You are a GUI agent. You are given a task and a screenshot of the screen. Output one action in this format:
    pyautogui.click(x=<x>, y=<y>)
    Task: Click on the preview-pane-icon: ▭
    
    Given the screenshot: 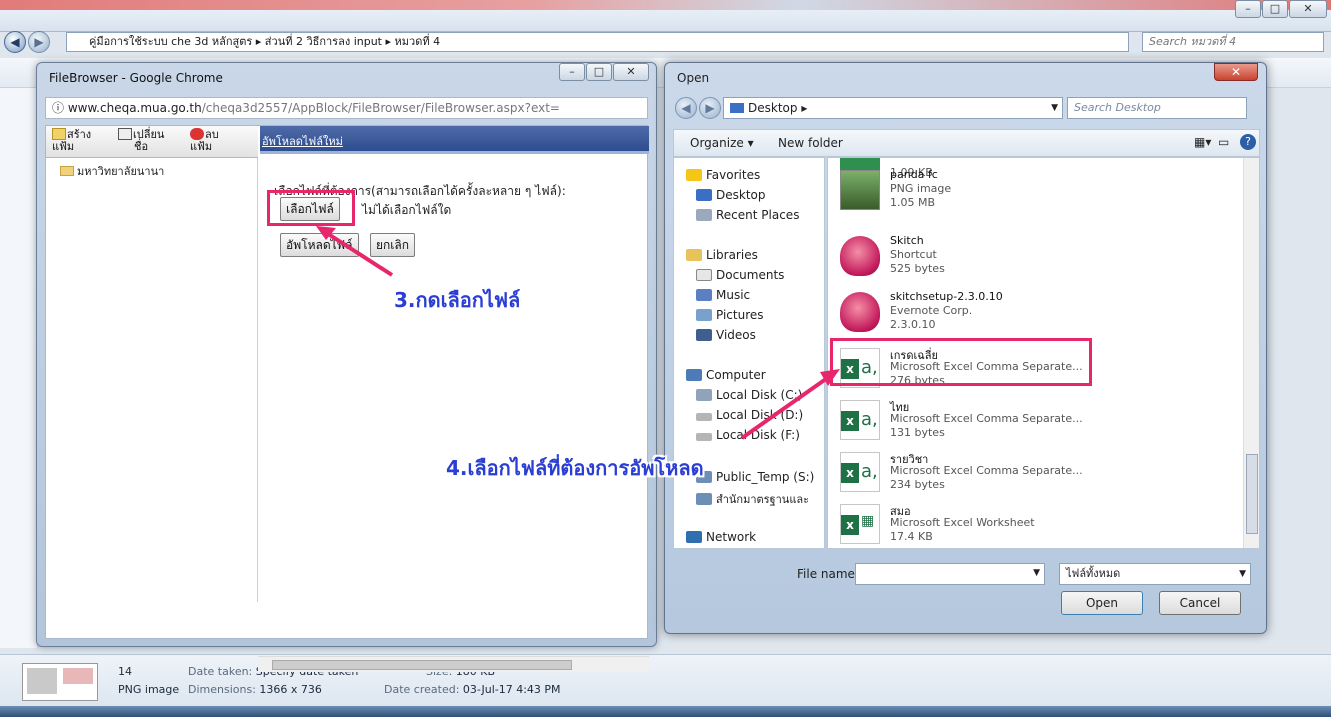 What is the action you would take?
    pyautogui.click(x=1223, y=142)
    